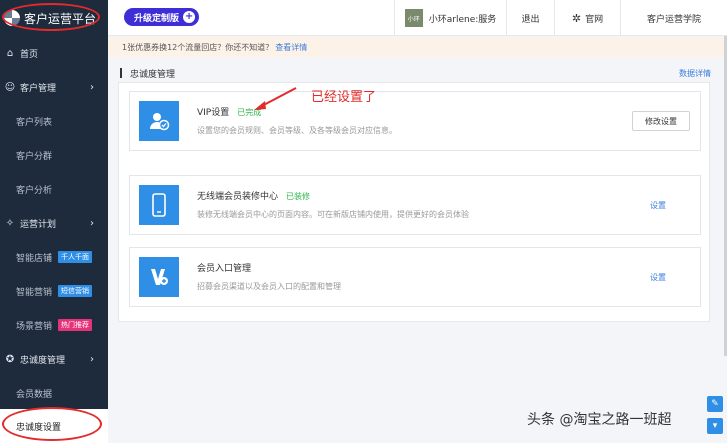 The image size is (727, 443). Describe the element at coordinates (715, 404) in the screenshot. I see `edit-icon: ✎` at that location.